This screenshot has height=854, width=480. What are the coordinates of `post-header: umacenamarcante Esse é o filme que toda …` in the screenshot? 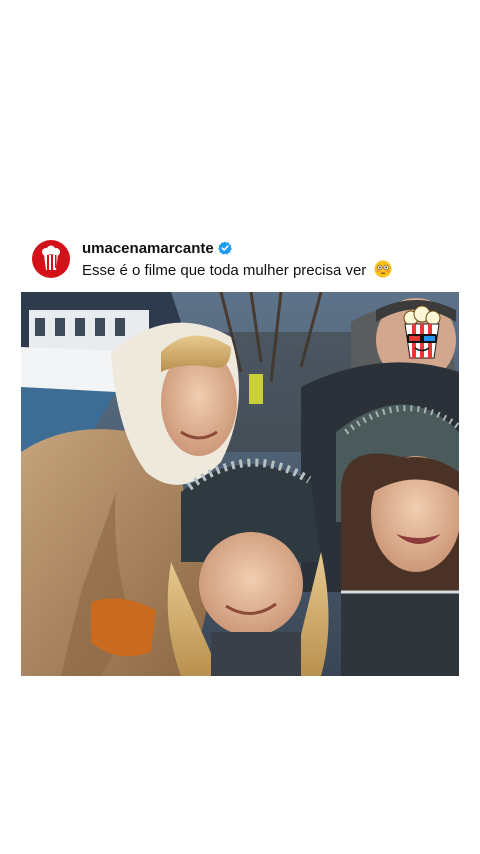 It's located at (242, 260).